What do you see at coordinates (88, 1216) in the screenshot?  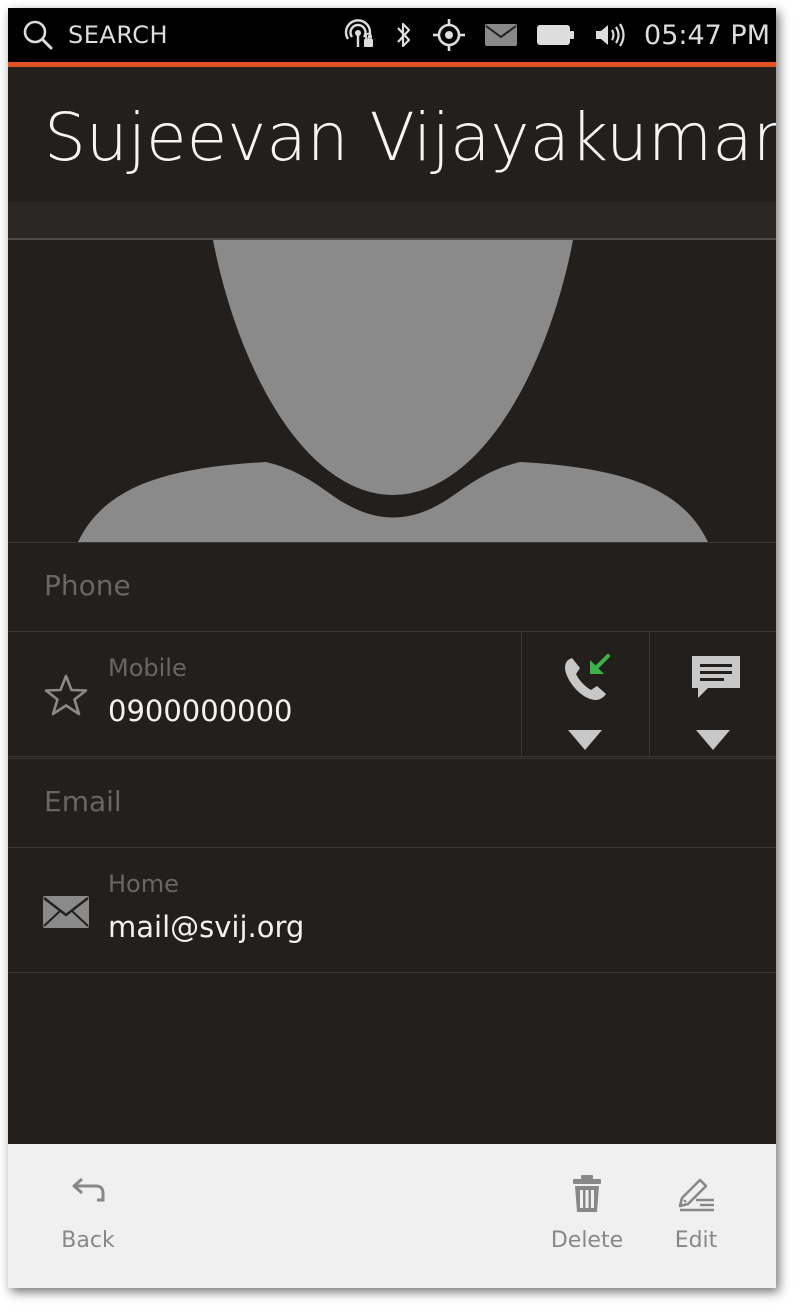 I see `back-button: Back` at bounding box center [88, 1216].